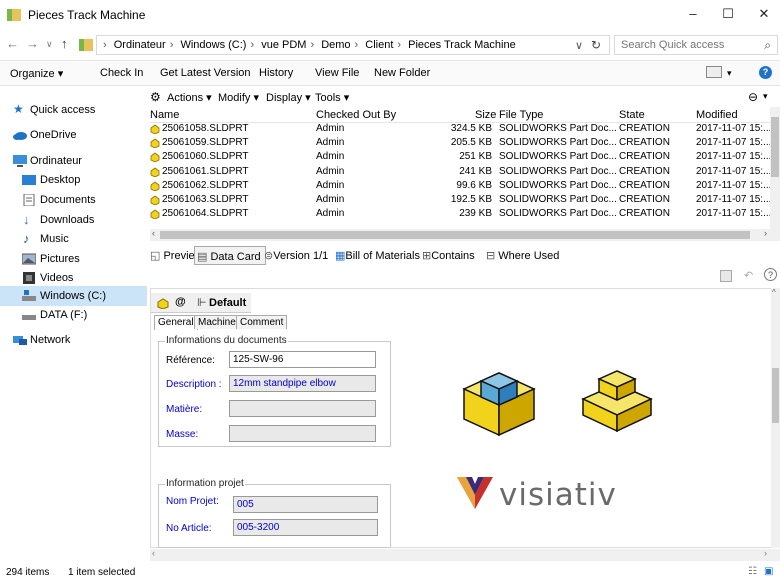  Describe the element at coordinates (238, 97) in the screenshot. I see `menu-modify: Modify ▾` at that location.